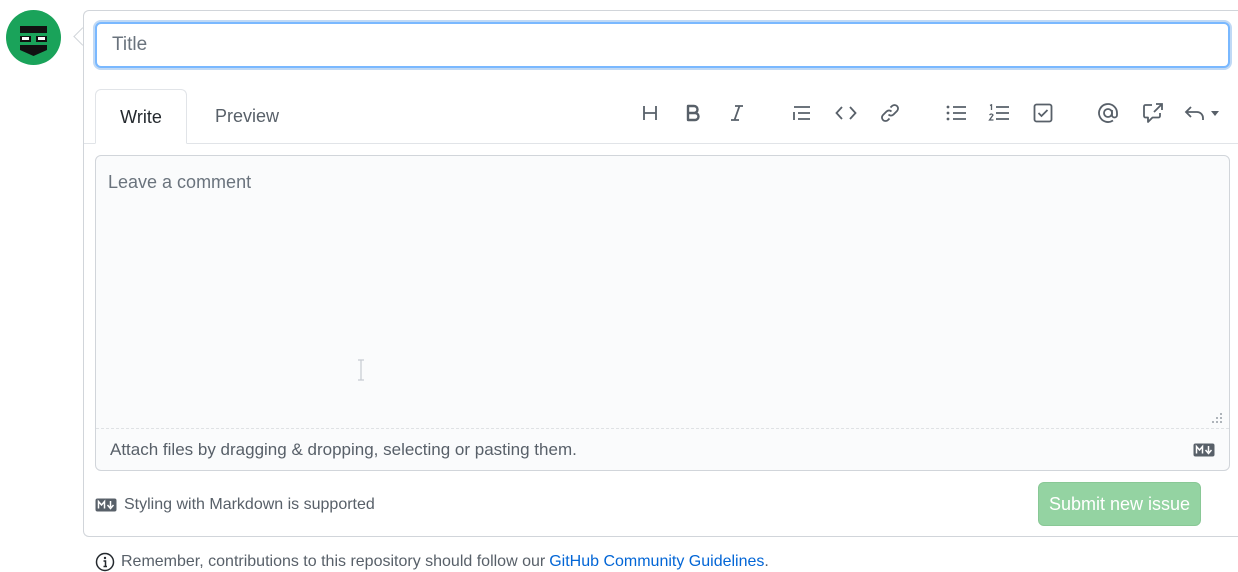 This screenshot has width=1238, height=572. I want to click on bold-button, so click(693, 113).